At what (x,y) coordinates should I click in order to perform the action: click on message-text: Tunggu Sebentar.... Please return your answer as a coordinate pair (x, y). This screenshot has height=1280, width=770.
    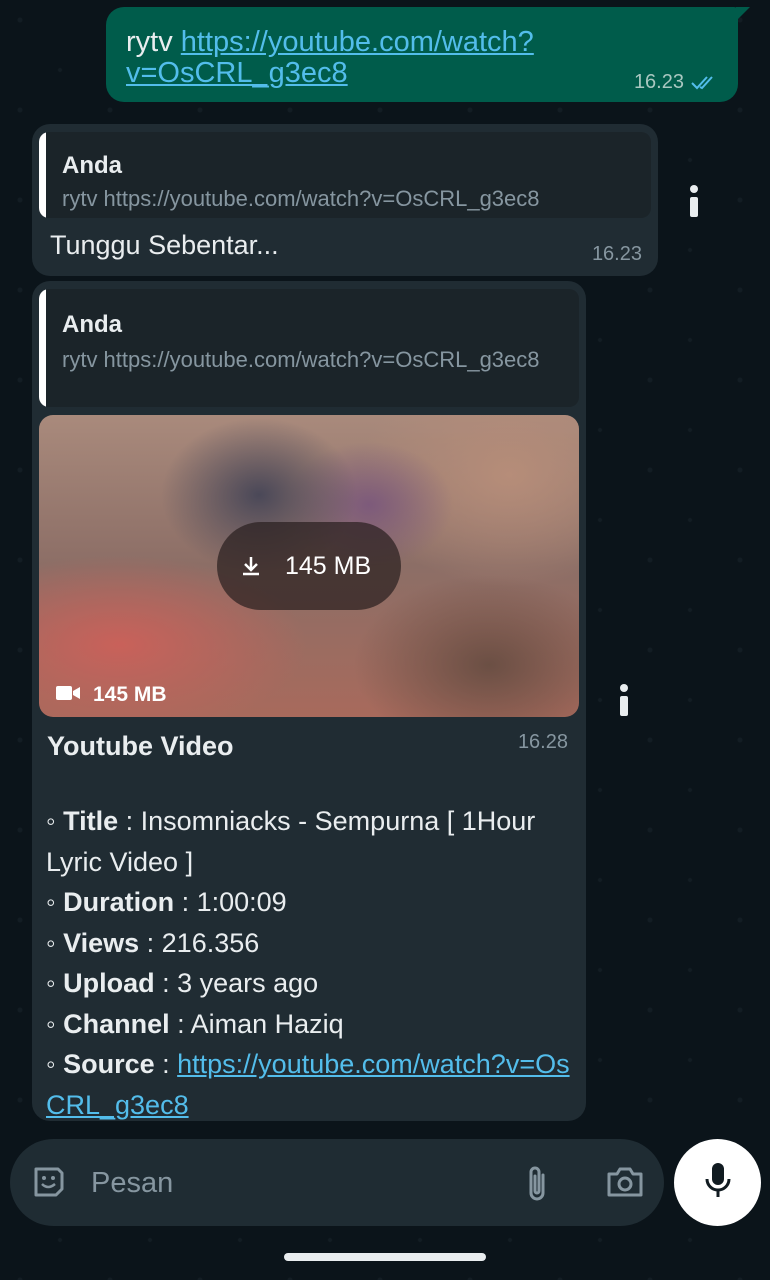
    Looking at the image, I should click on (164, 245).